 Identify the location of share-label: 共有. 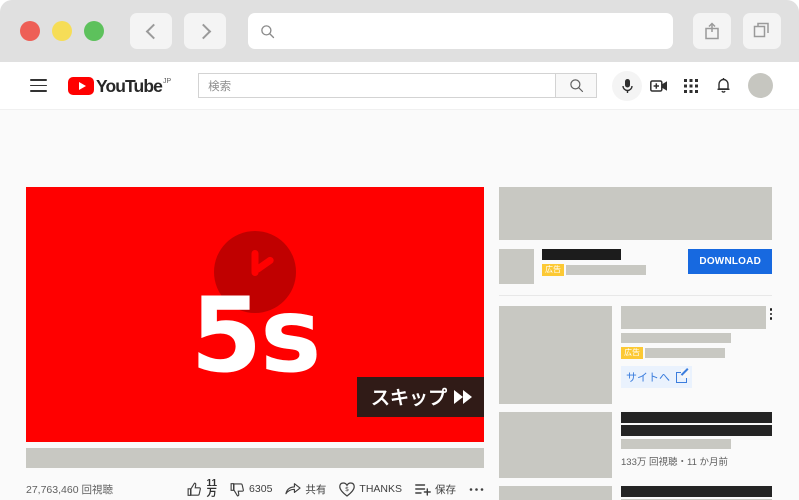
(316, 489).